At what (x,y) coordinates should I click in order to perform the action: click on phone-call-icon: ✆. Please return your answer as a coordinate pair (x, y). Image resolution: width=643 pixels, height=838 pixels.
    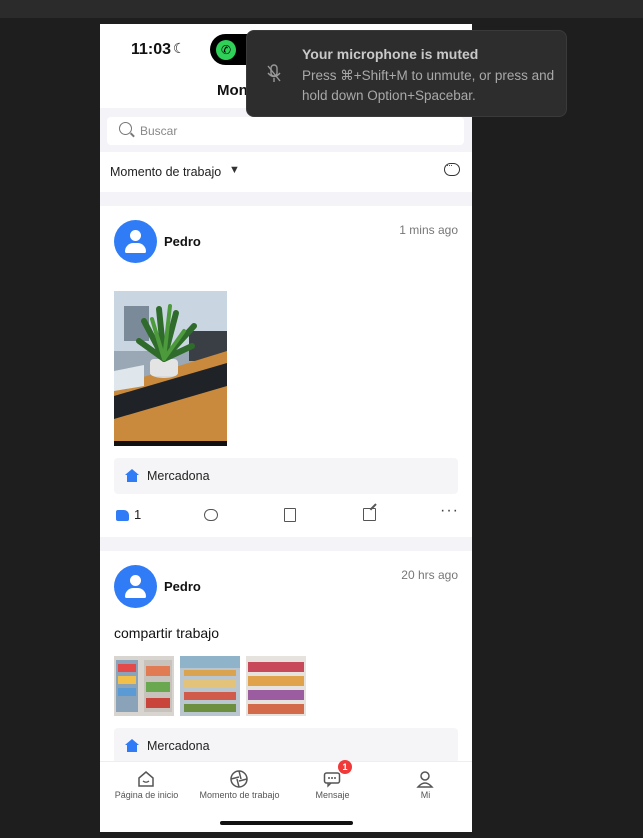
    Looking at the image, I should click on (226, 50).